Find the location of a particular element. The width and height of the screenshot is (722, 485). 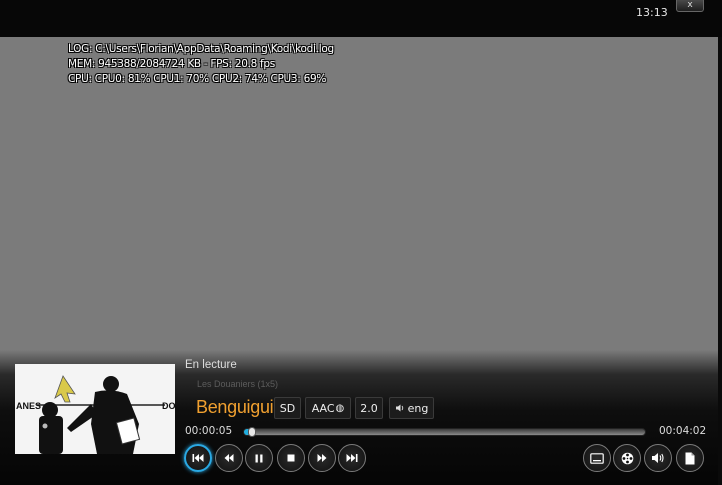

pause-icon is located at coordinates (259, 458).